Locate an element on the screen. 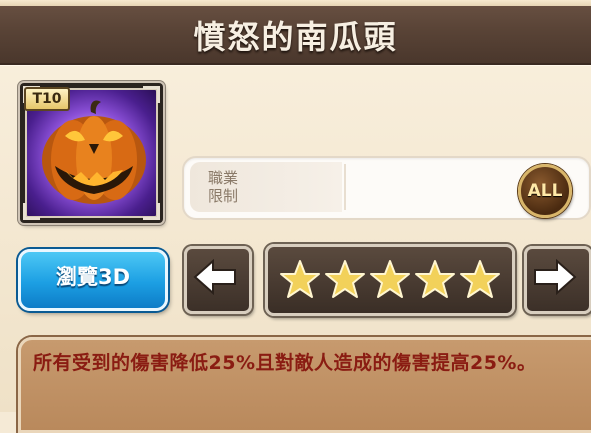 The image size is (591, 433). item-icon-frame: T10 is located at coordinates (91, 153).